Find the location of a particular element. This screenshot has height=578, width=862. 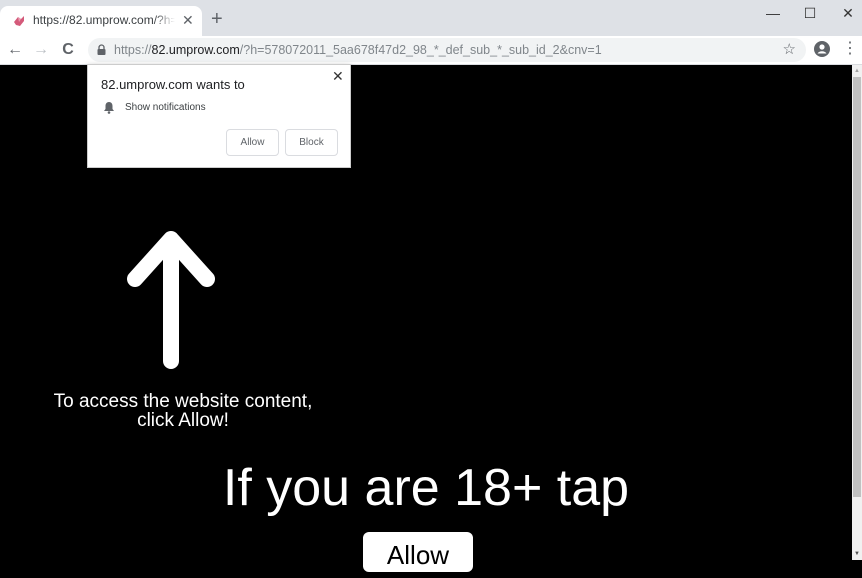

back-icon: ← is located at coordinates (15, 50).